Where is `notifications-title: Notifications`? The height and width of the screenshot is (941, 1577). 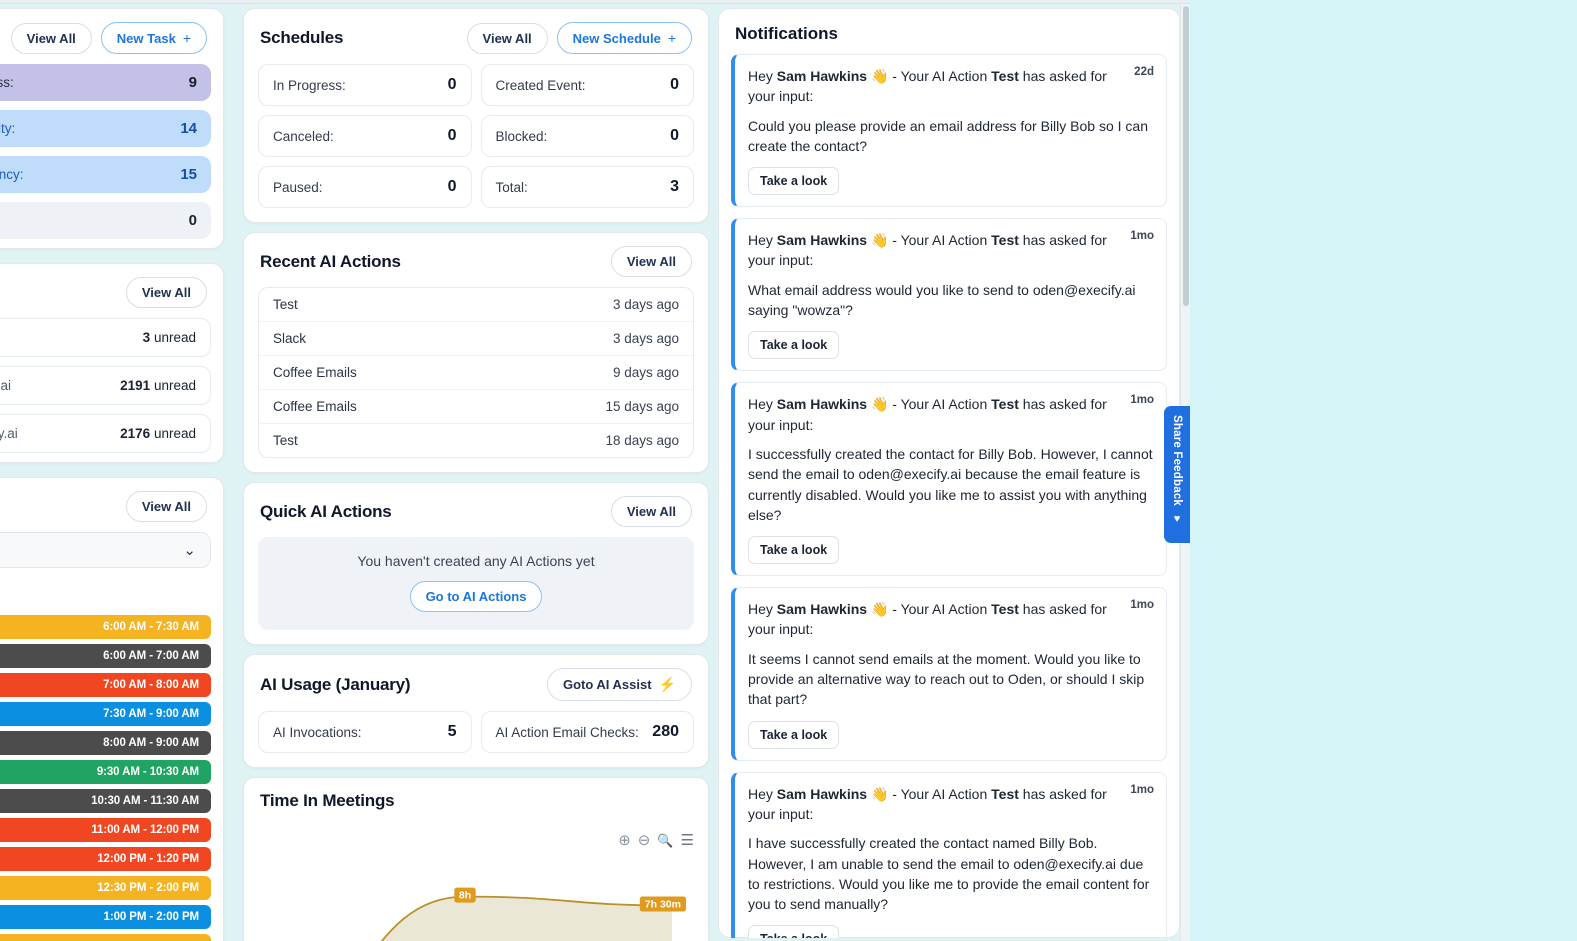
notifications-title: Notifications is located at coordinates (786, 33).